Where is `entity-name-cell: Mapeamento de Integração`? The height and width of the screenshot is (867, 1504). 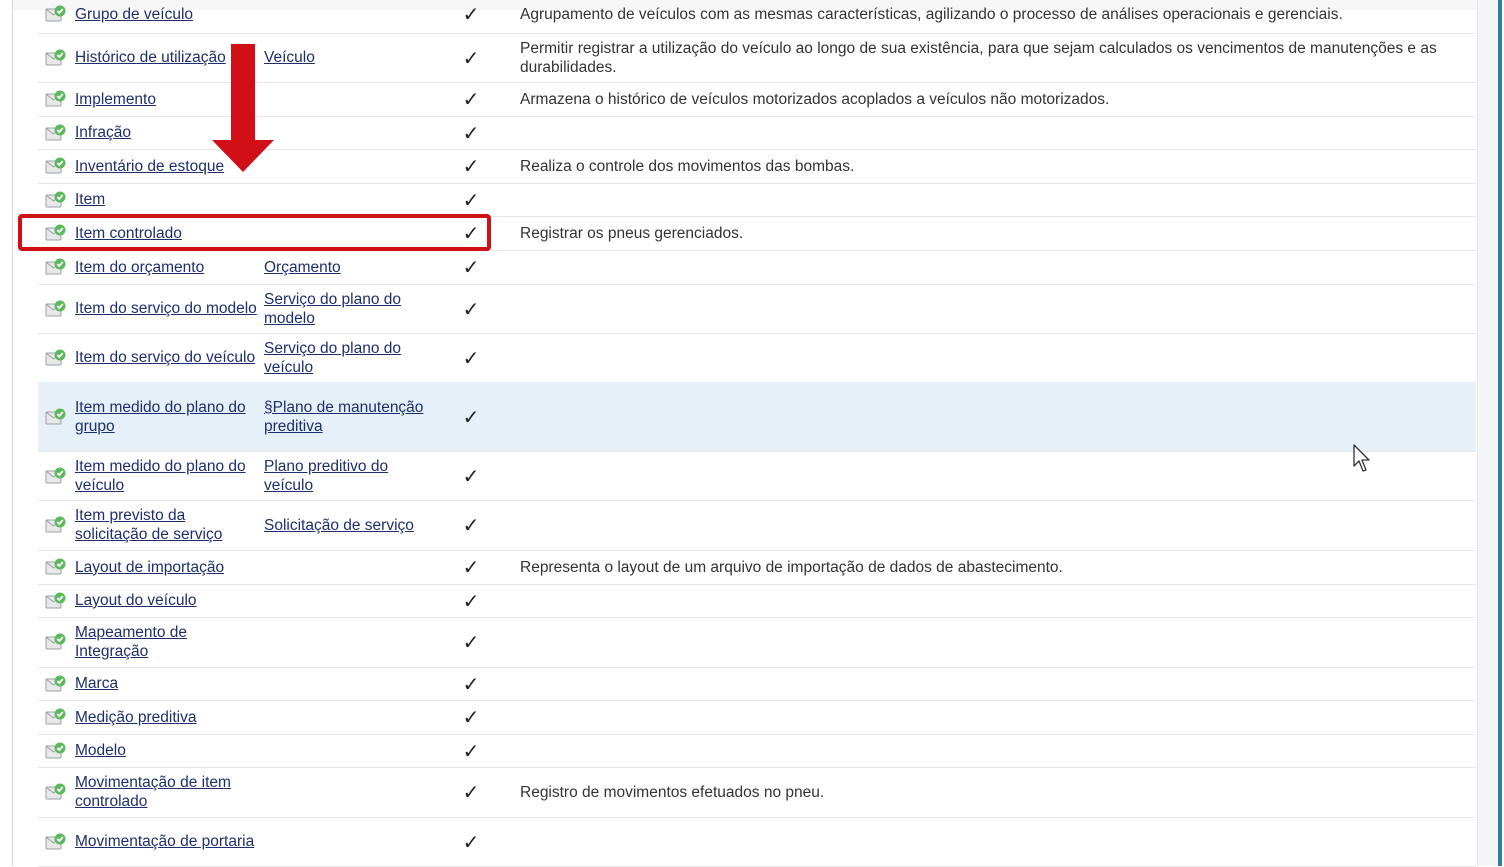 entity-name-cell: Mapeamento de Integração is located at coordinates (166, 642).